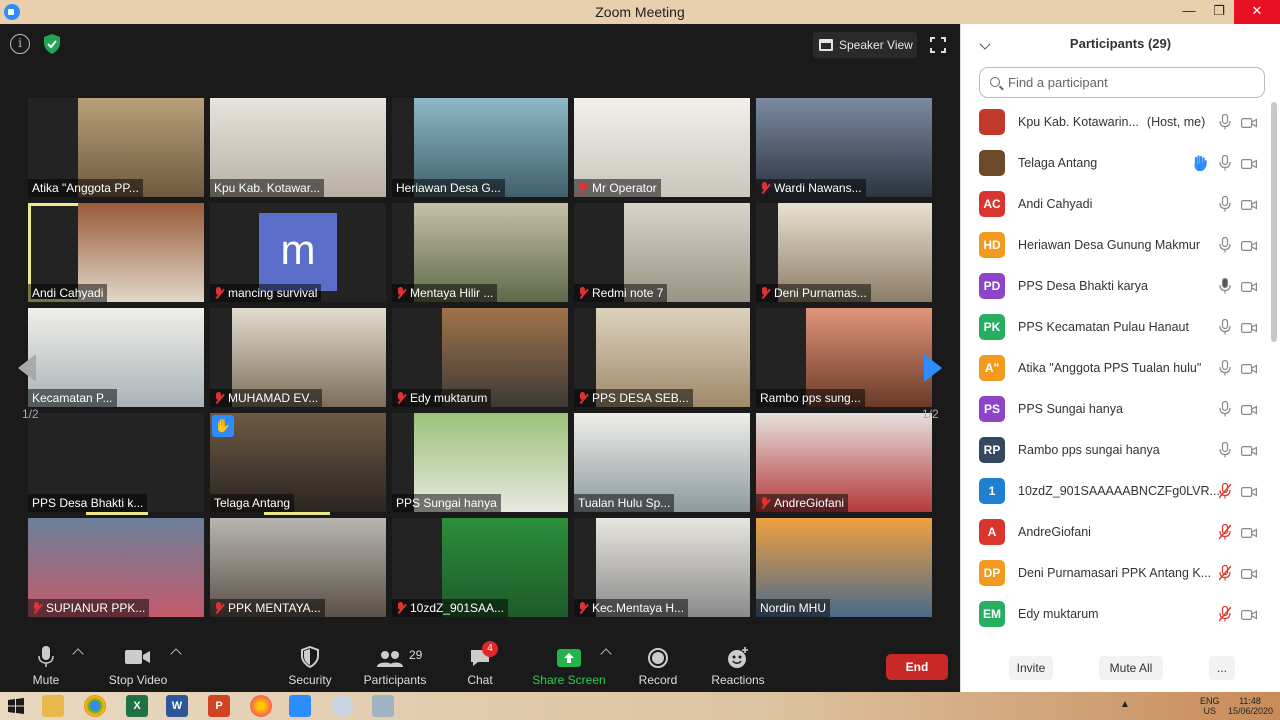  Describe the element at coordinates (844, 567) in the screenshot. I see `participant-video-tile: Nordin MHU` at that location.